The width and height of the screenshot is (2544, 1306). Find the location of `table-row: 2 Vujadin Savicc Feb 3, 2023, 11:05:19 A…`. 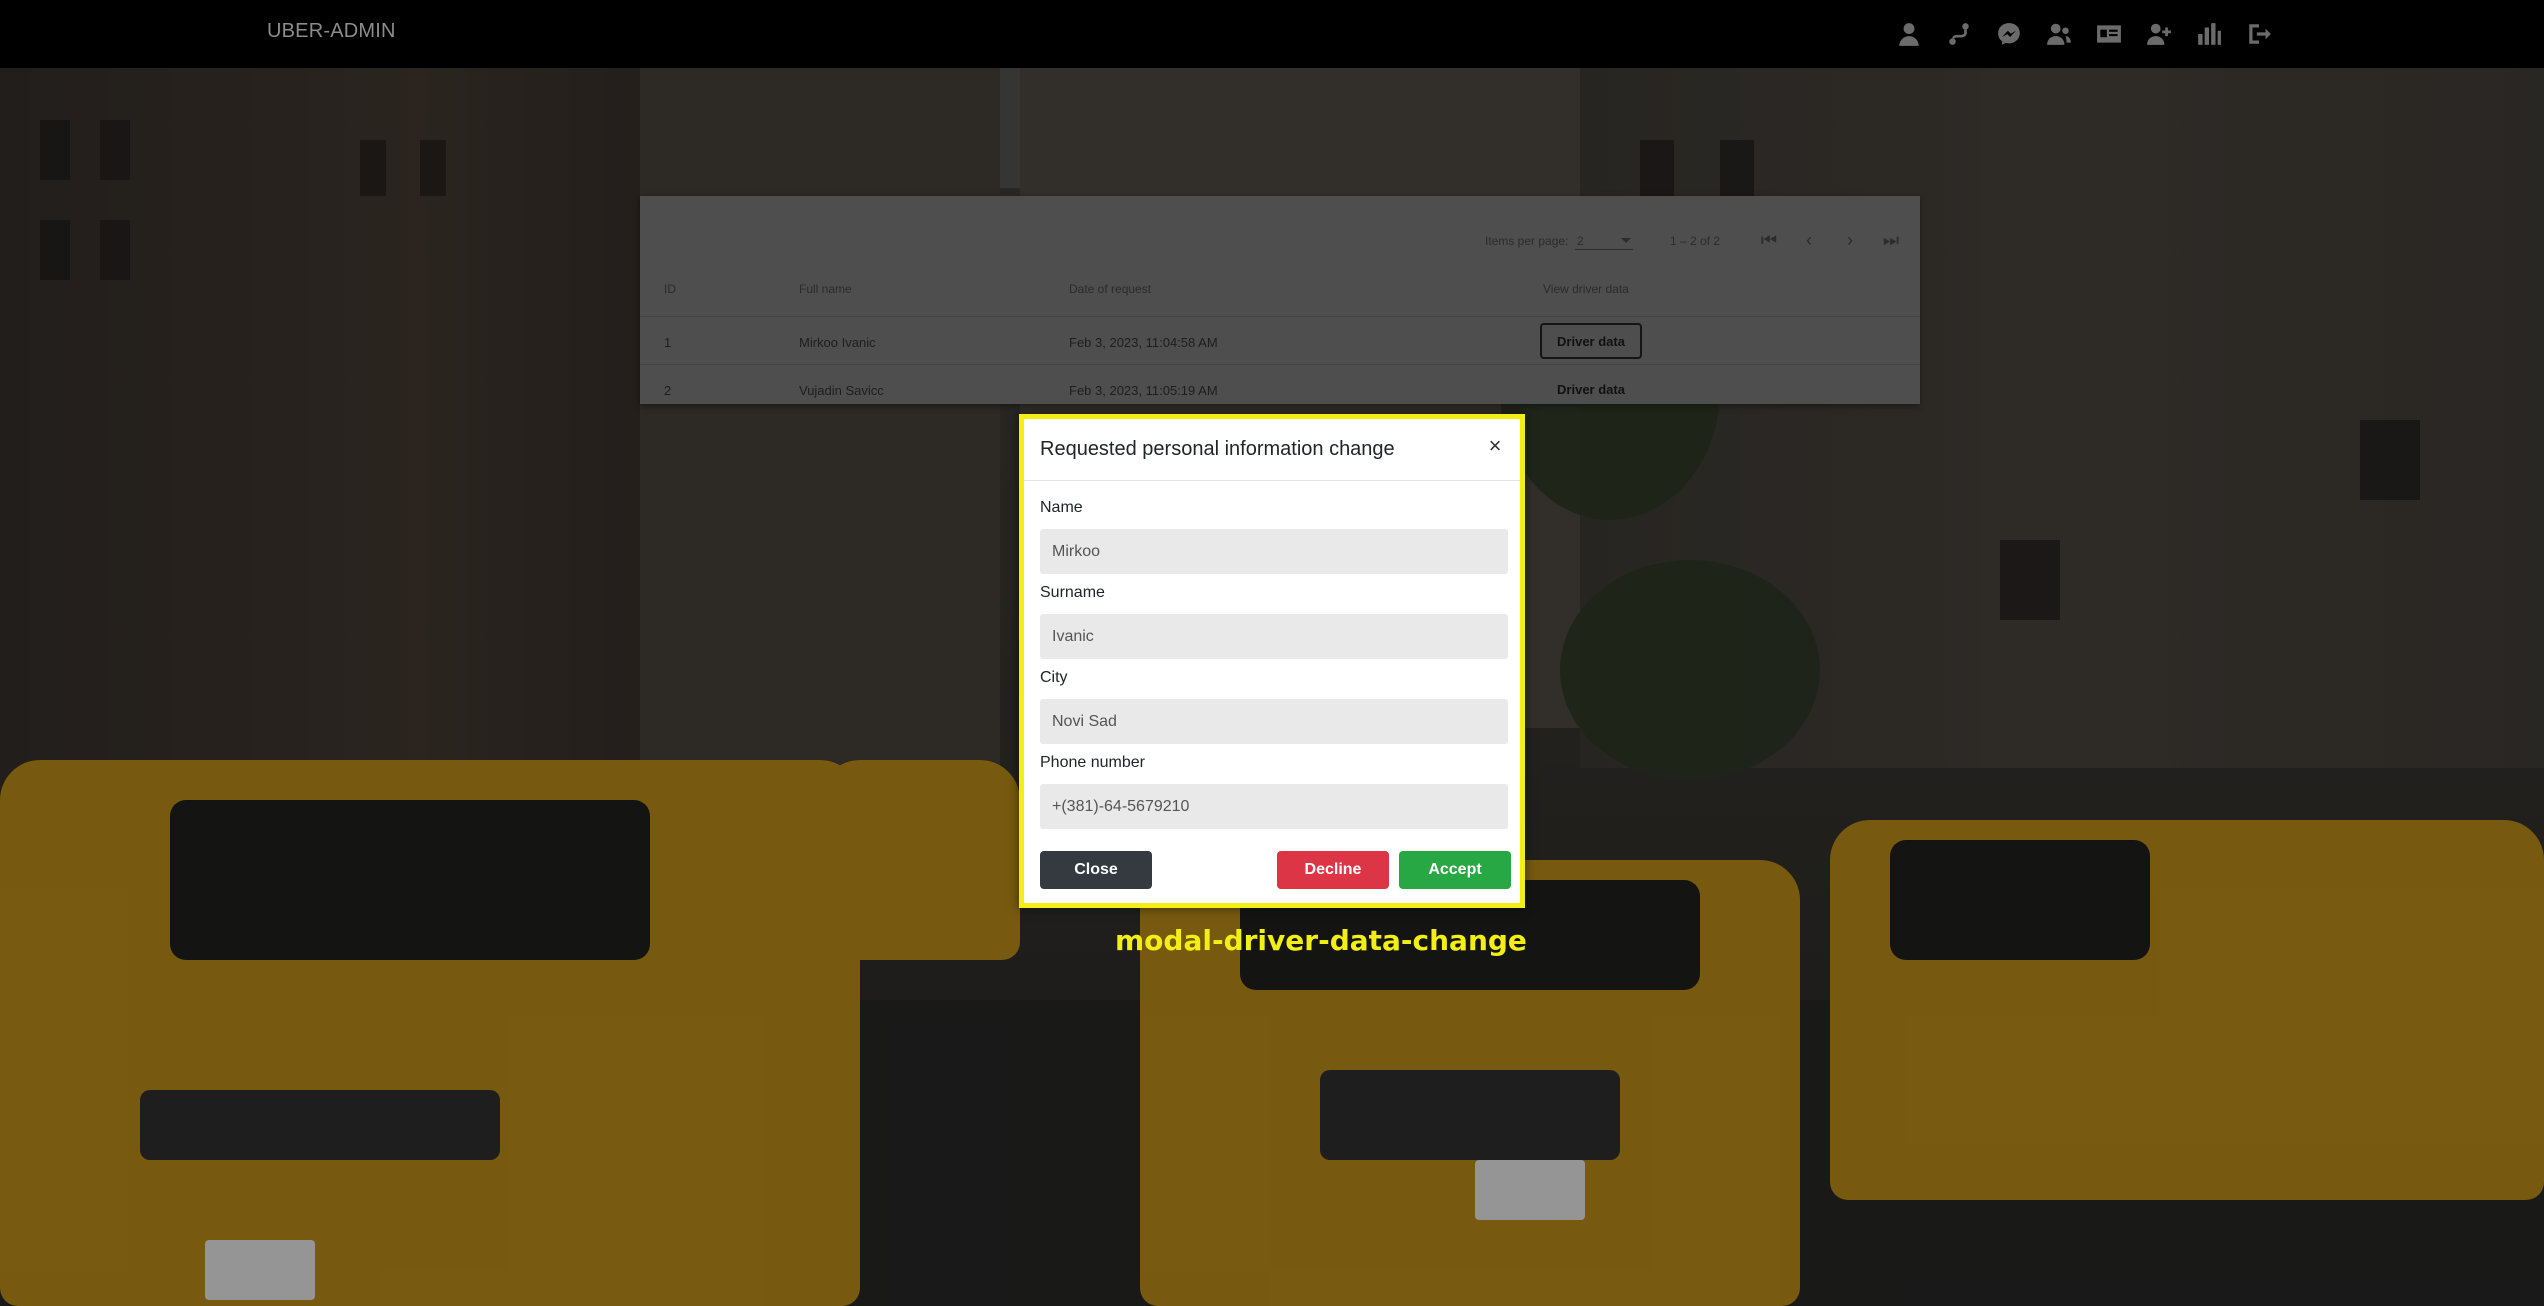

table-row: 2 Vujadin Savicc Feb 3, 2023, 11:05:19 A… is located at coordinates (1280, 388).